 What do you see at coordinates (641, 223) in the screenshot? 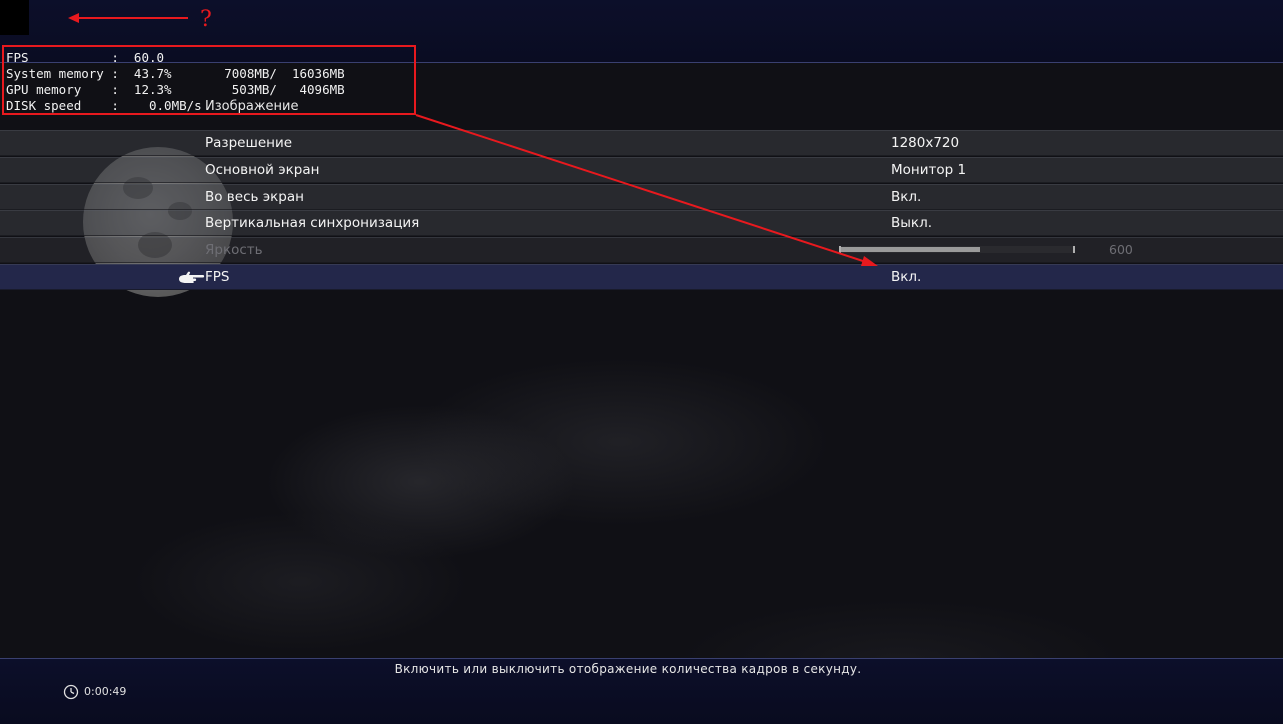
I see `setting-row-vsync: Вертикальная синхронизация Выкл.` at bounding box center [641, 223].